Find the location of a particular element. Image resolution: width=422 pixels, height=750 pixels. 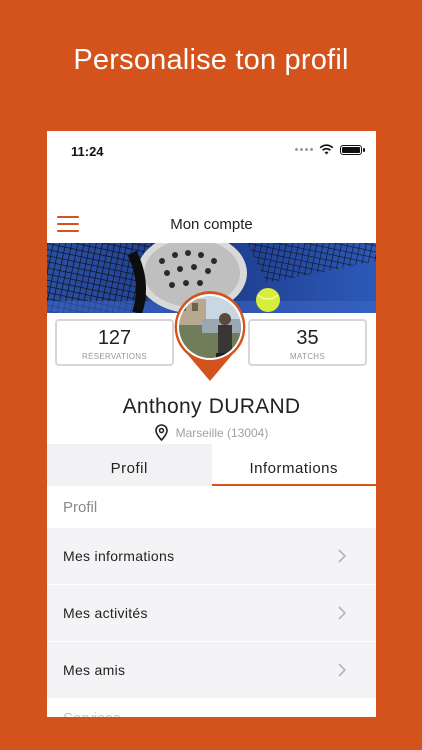

matchs-label: MATCHS is located at coordinates (307, 356).